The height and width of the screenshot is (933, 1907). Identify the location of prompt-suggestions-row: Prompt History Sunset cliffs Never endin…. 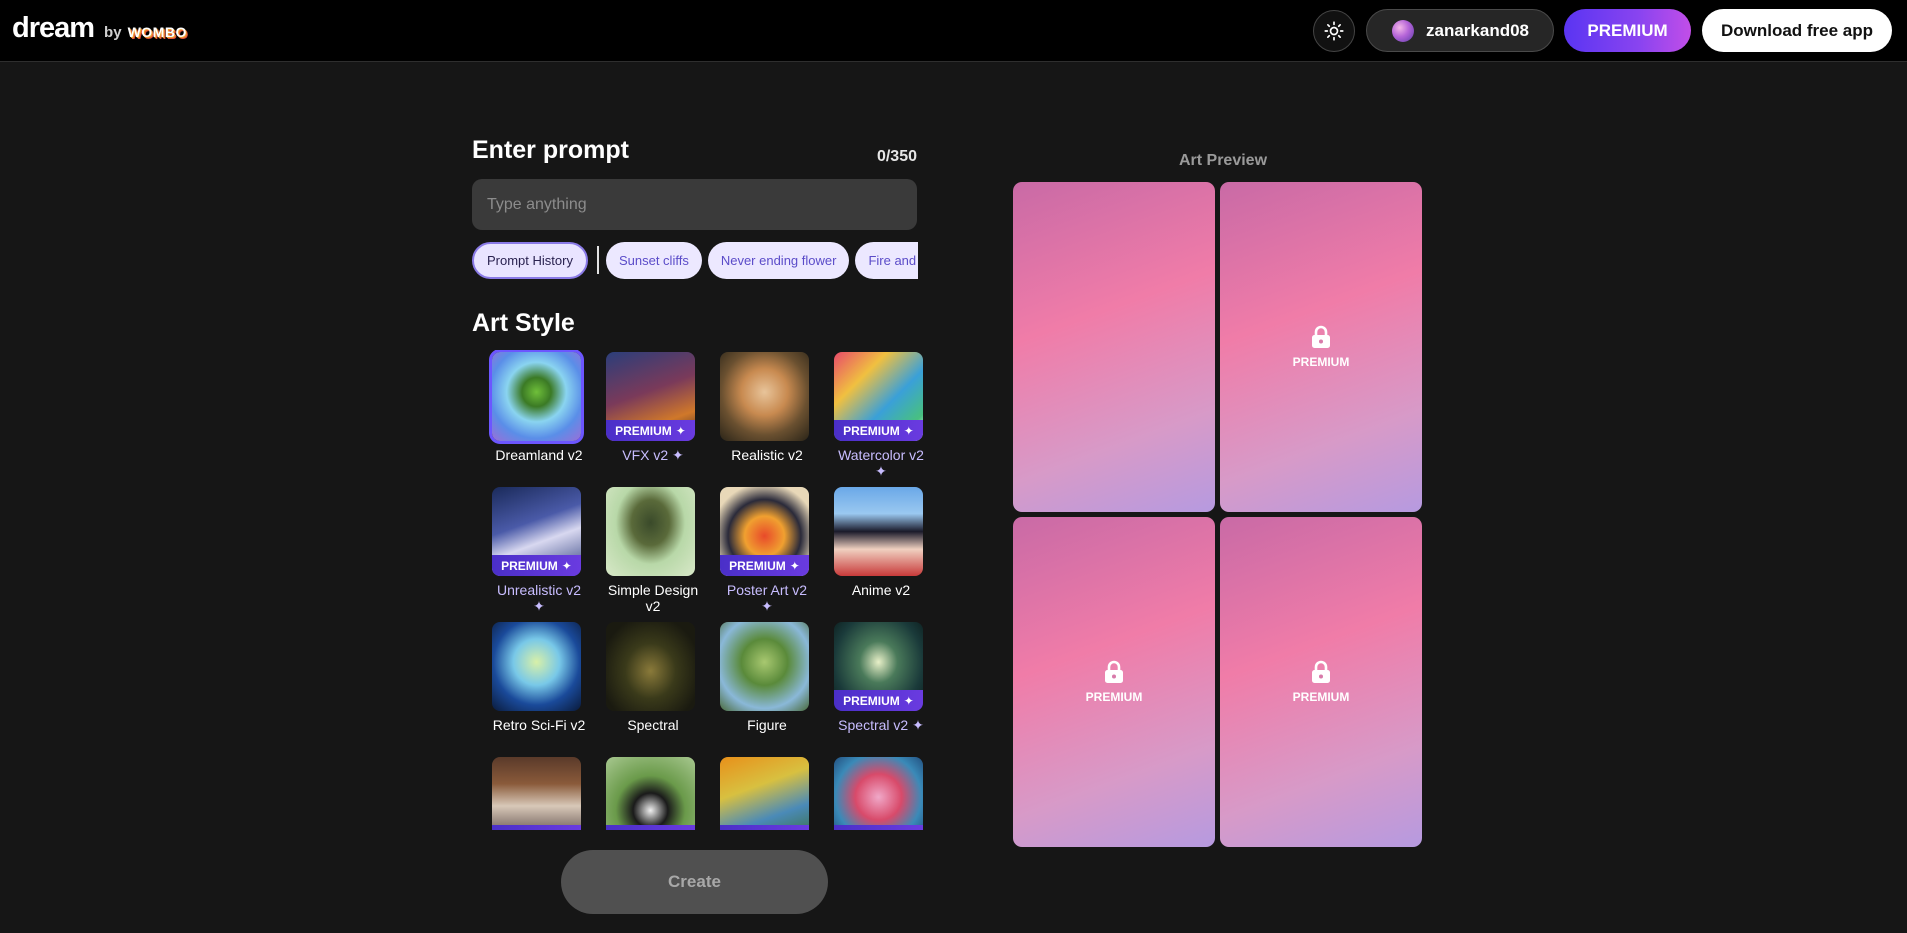
(695, 260).